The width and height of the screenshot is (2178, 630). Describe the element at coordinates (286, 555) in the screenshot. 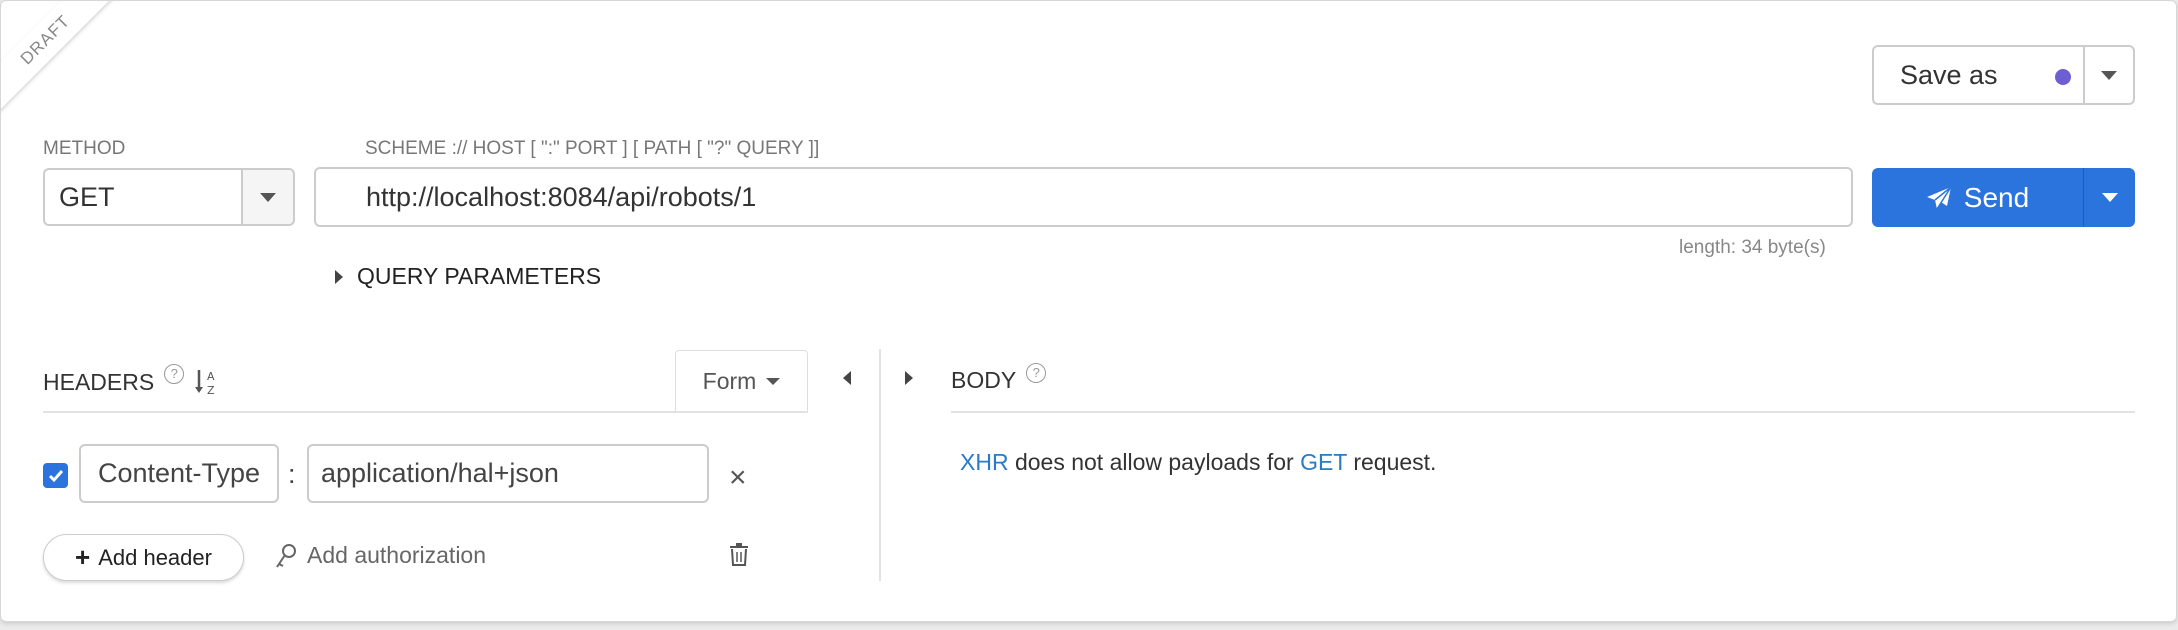

I see `key-icon` at that location.